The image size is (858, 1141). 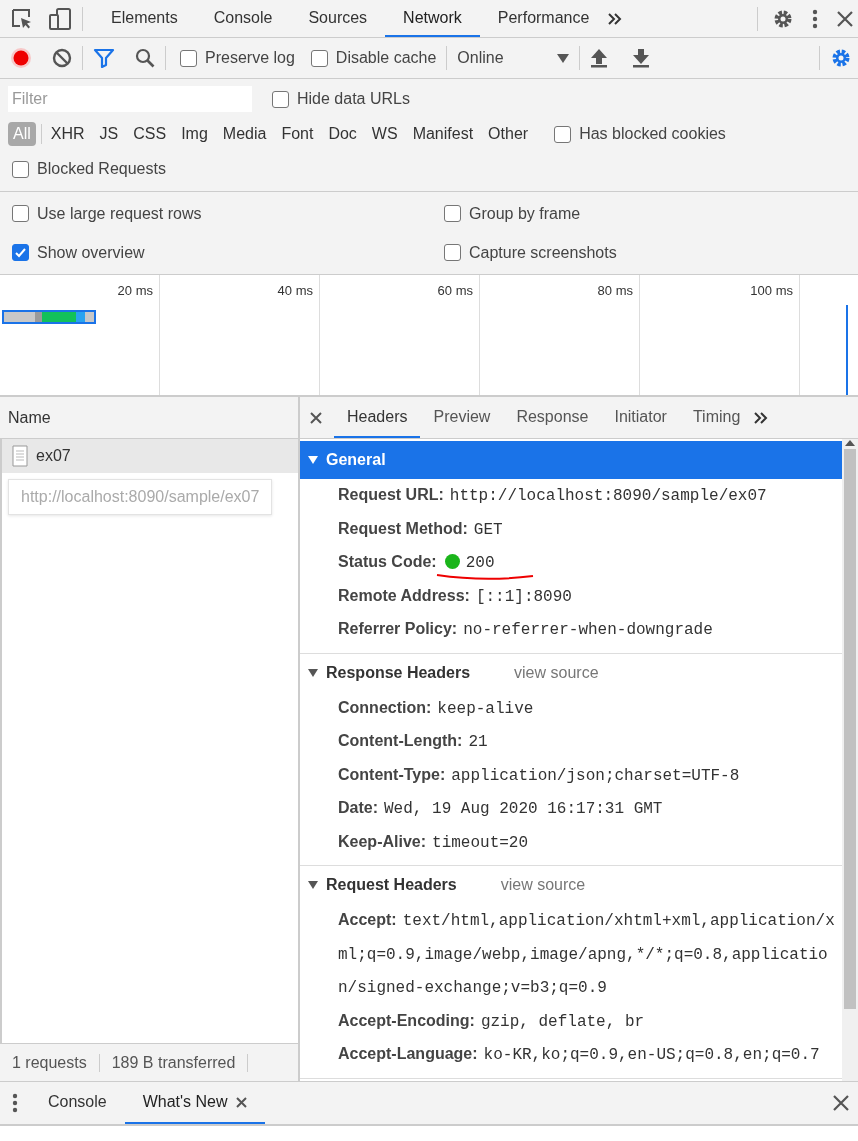 What do you see at coordinates (194, 134) in the screenshot?
I see `type-filter: Img` at bounding box center [194, 134].